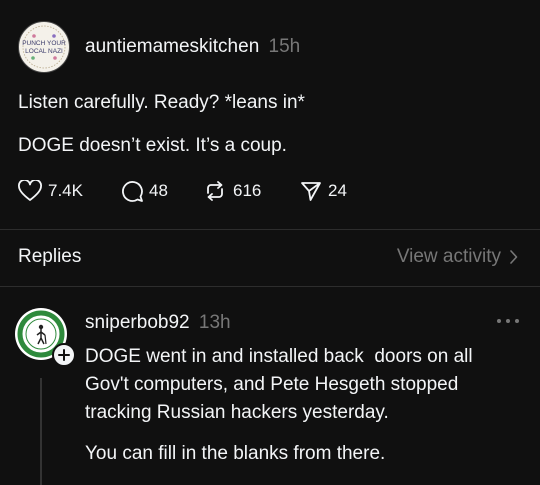 The height and width of the screenshot is (485, 540). Describe the element at coordinates (41, 431) in the screenshot. I see `reply-thread-line` at that location.